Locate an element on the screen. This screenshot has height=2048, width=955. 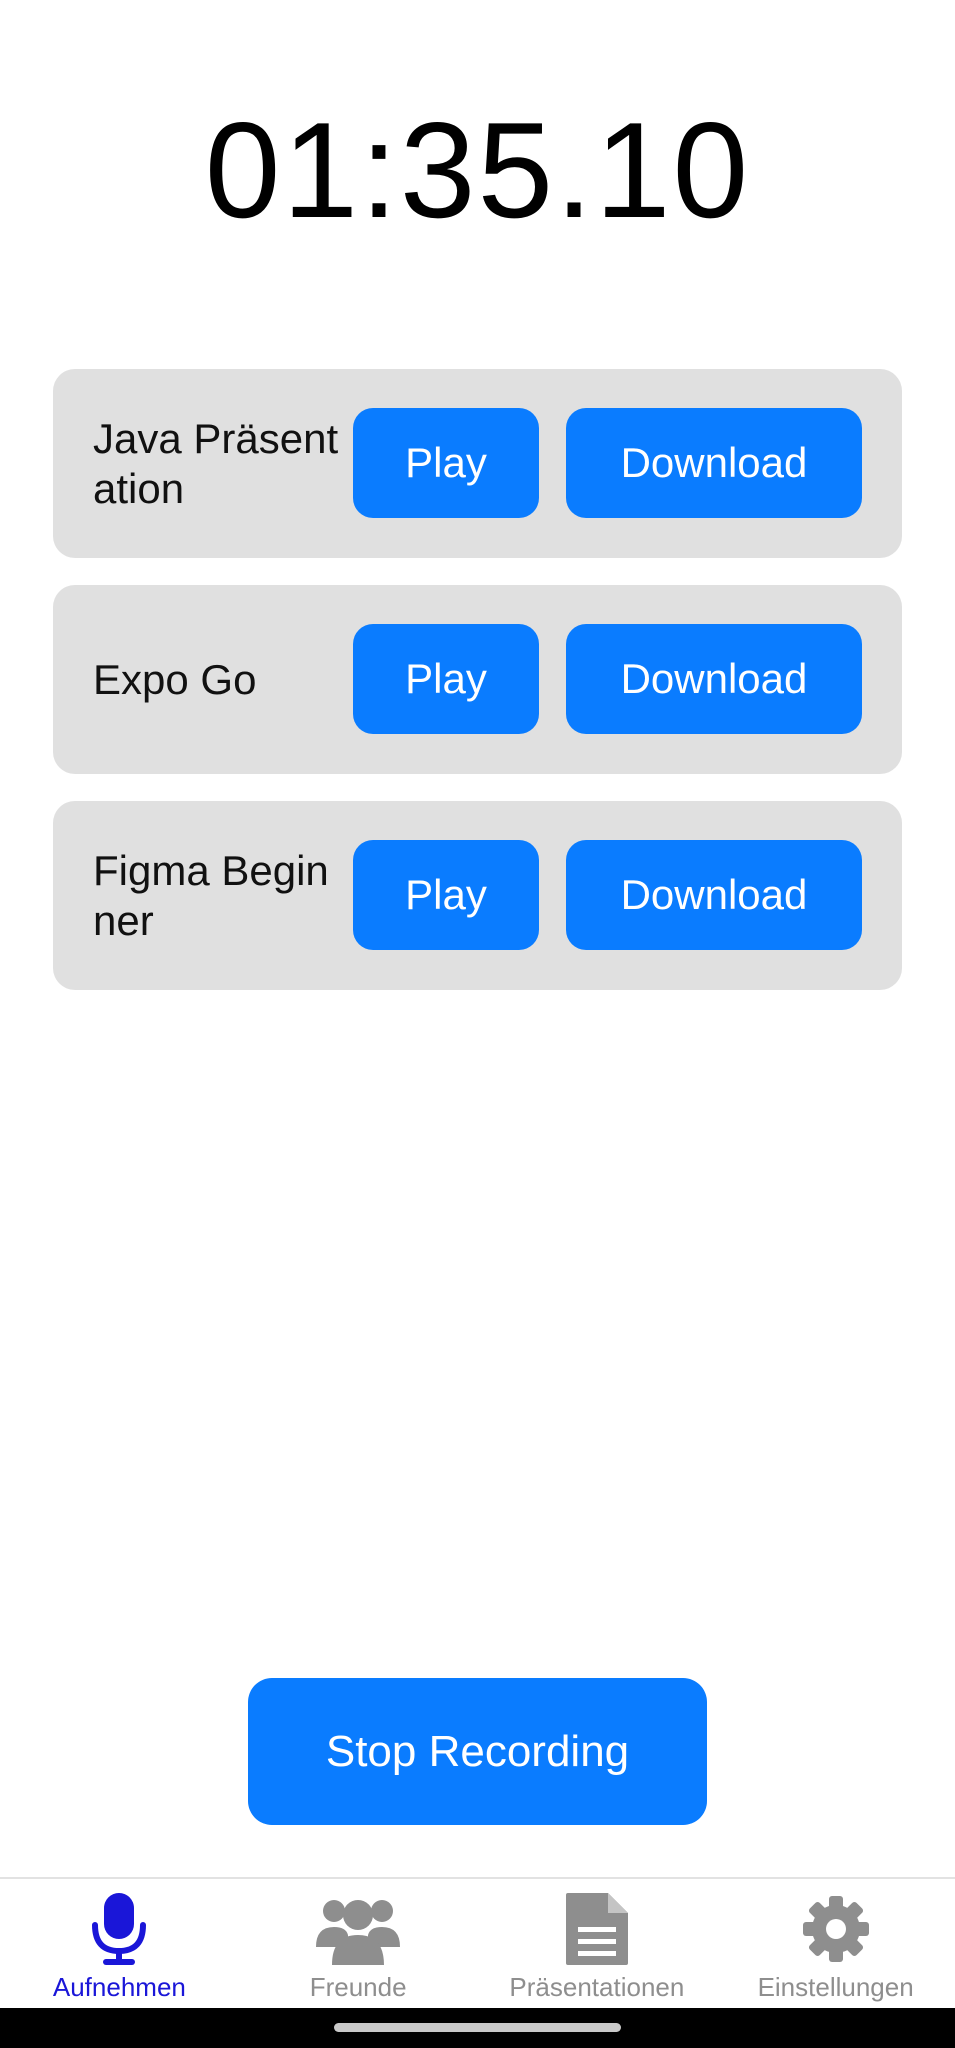
recording-title: Figma Beginner is located at coordinates (211, 895).